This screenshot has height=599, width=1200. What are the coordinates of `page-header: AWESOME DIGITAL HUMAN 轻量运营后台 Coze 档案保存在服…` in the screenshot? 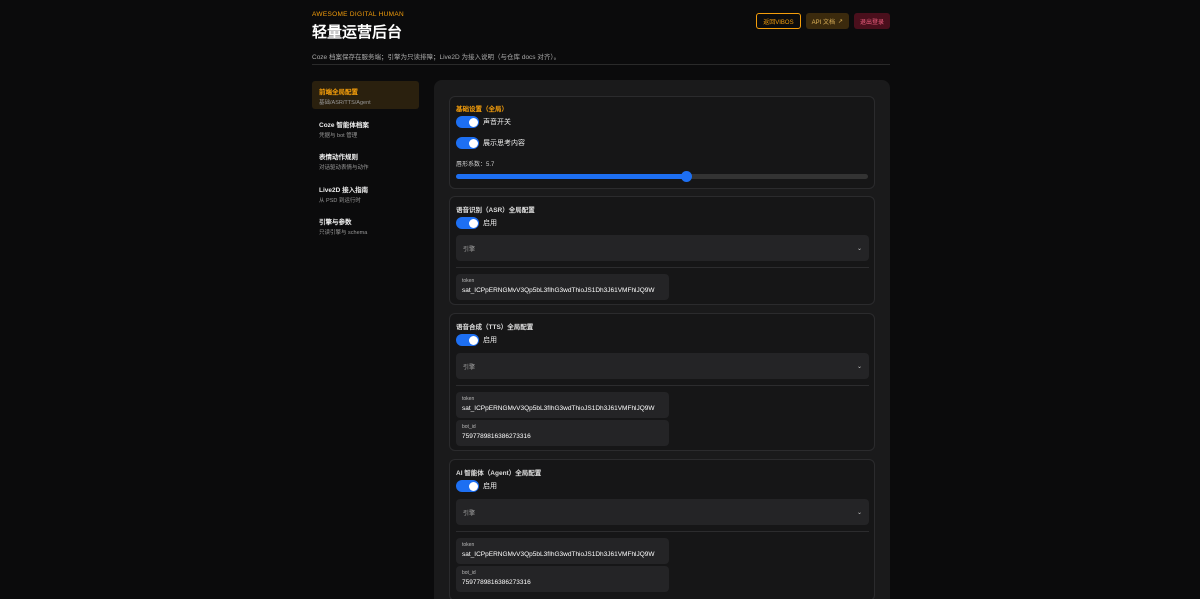 It's located at (601, 36).